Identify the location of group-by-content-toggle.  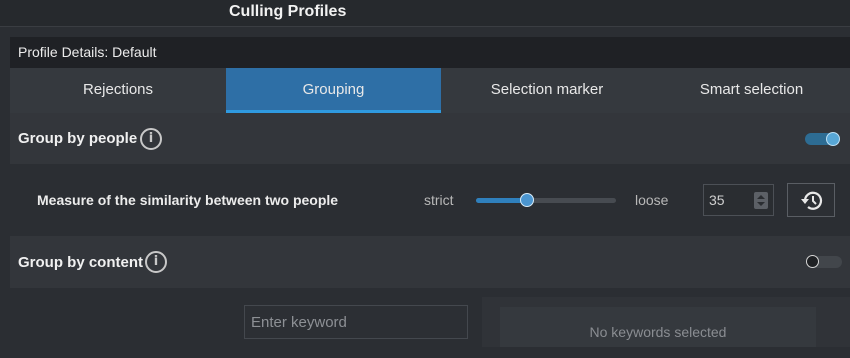
(824, 261).